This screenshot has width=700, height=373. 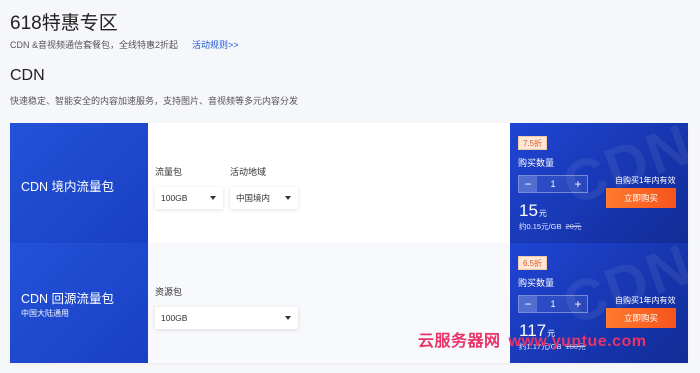 I want to click on price-unit: 元, so click(x=542, y=213).